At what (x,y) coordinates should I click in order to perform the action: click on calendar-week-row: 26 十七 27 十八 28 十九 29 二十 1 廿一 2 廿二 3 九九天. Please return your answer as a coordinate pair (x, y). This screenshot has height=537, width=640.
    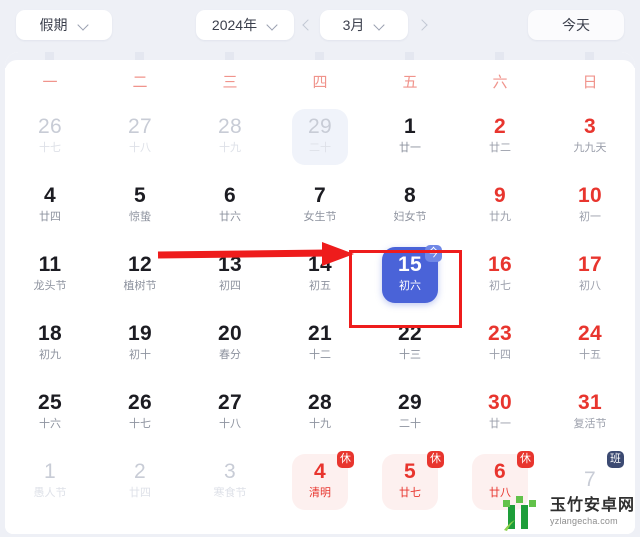
    Looking at the image, I should click on (320, 136).